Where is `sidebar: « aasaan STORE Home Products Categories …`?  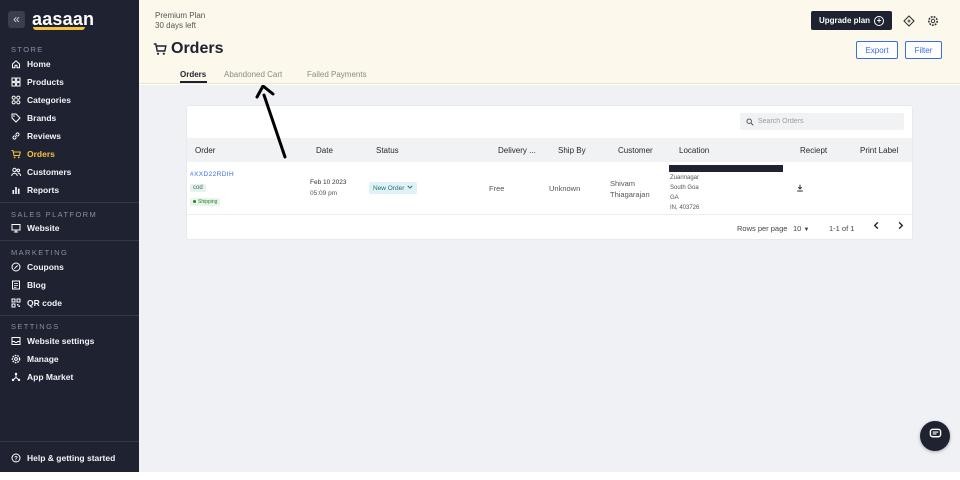 sidebar: « aasaan STORE Home Products Categories … is located at coordinates (69, 236).